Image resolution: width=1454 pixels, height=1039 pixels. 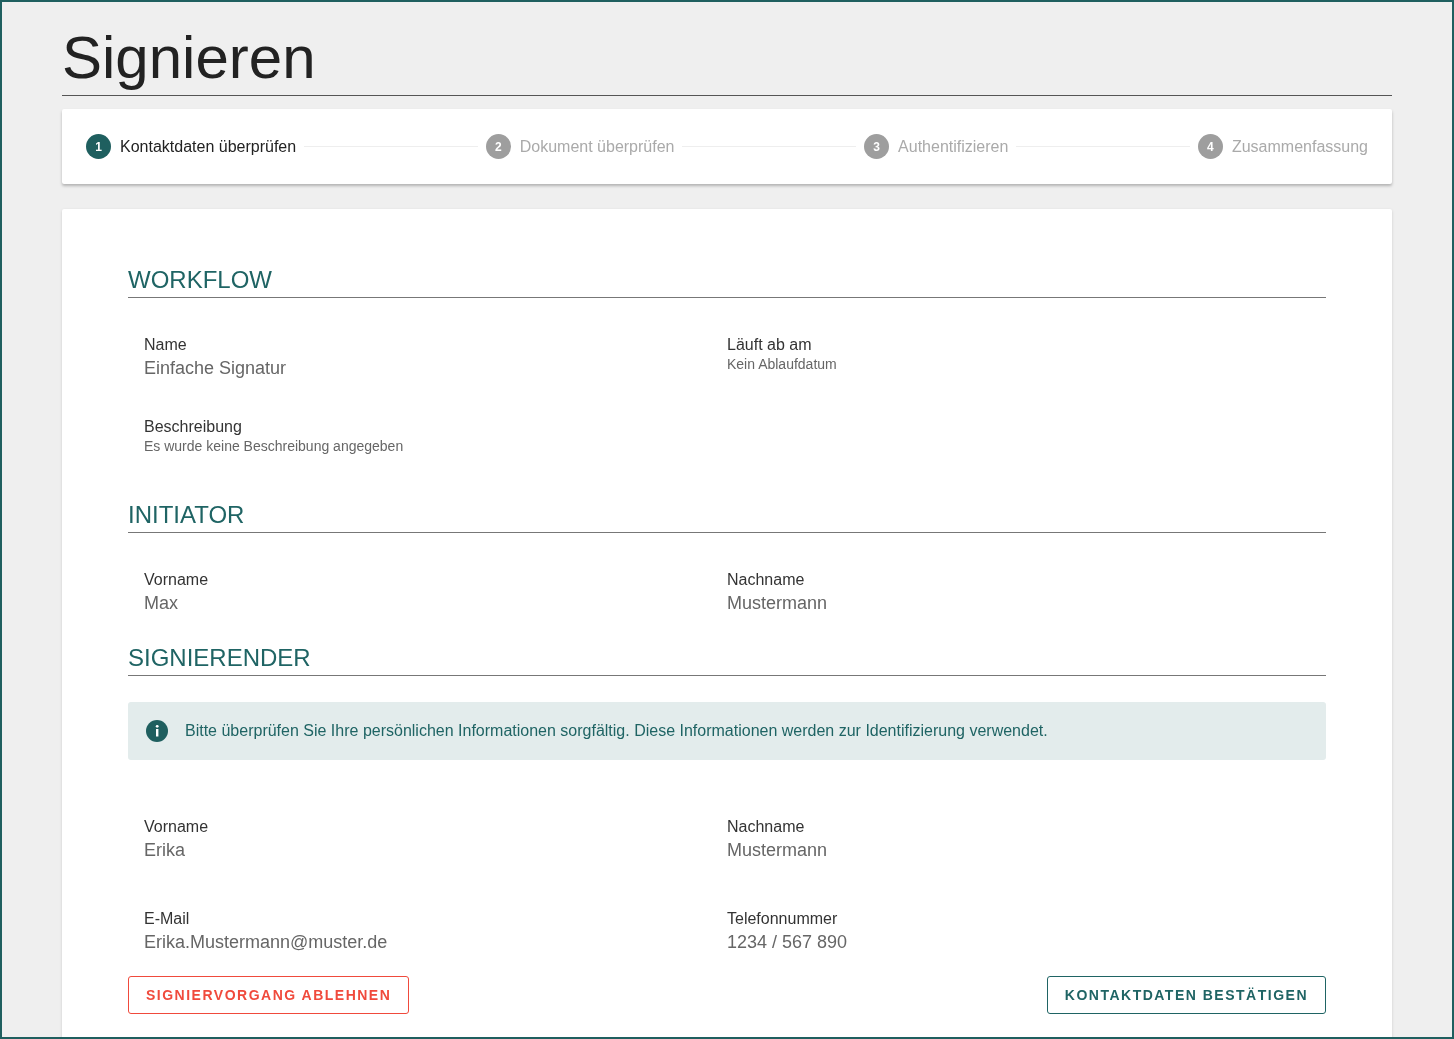 What do you see at coordinates (727, 281) in the screenshot?
I see `section-heading: WORKFLOW` at bounding box center [727, 281].